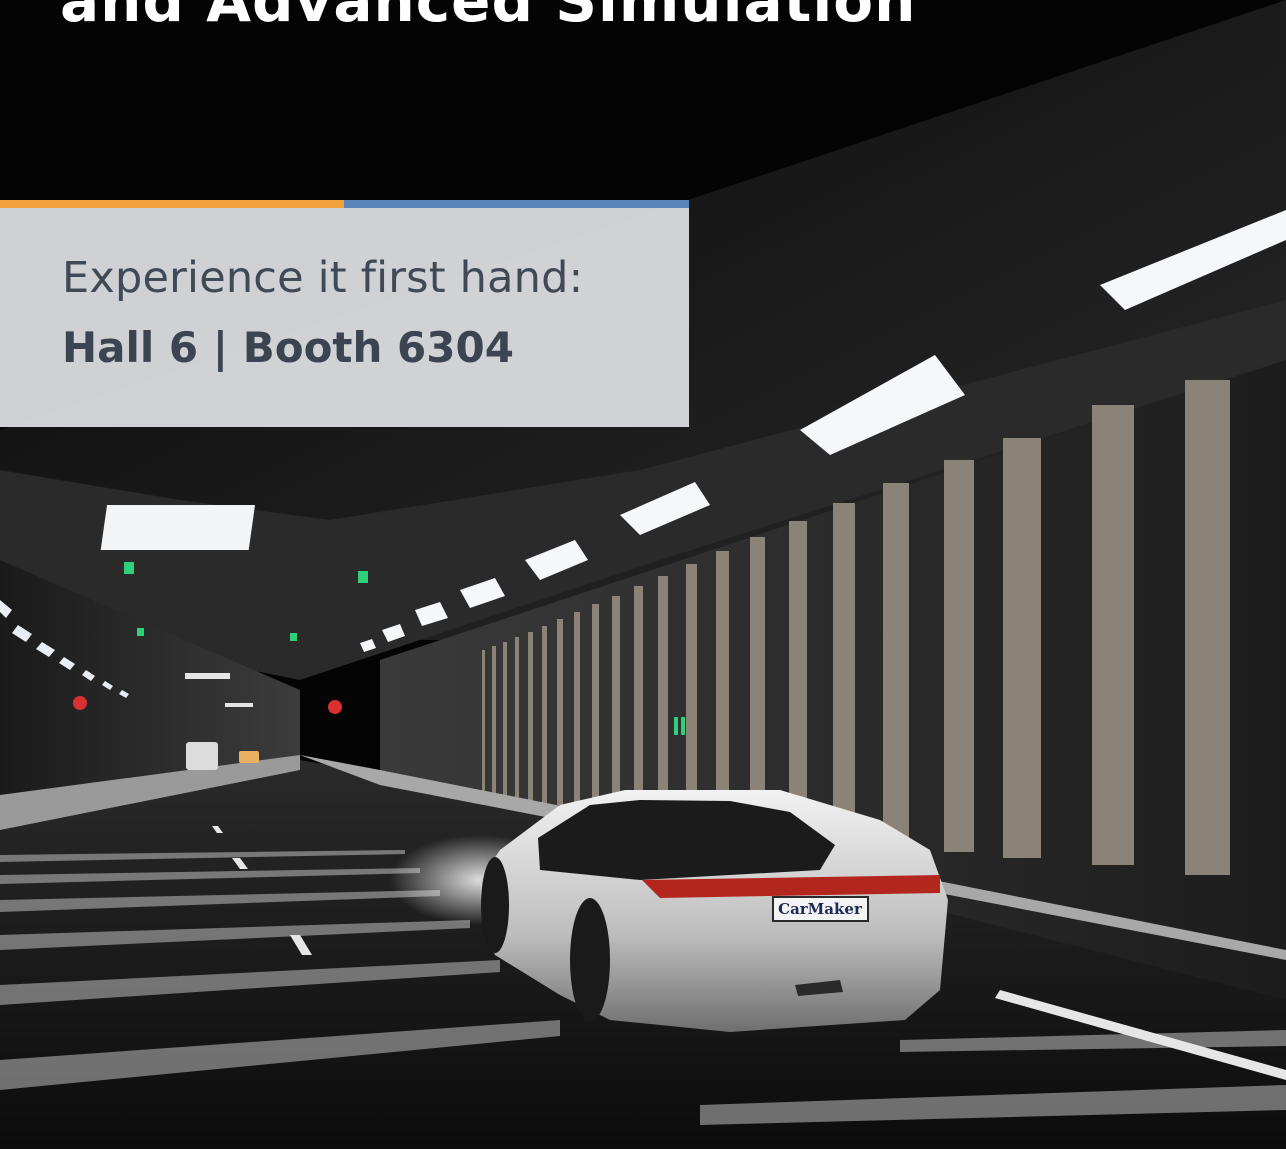  I want to click on ceiling-panel, so click(178, 527).